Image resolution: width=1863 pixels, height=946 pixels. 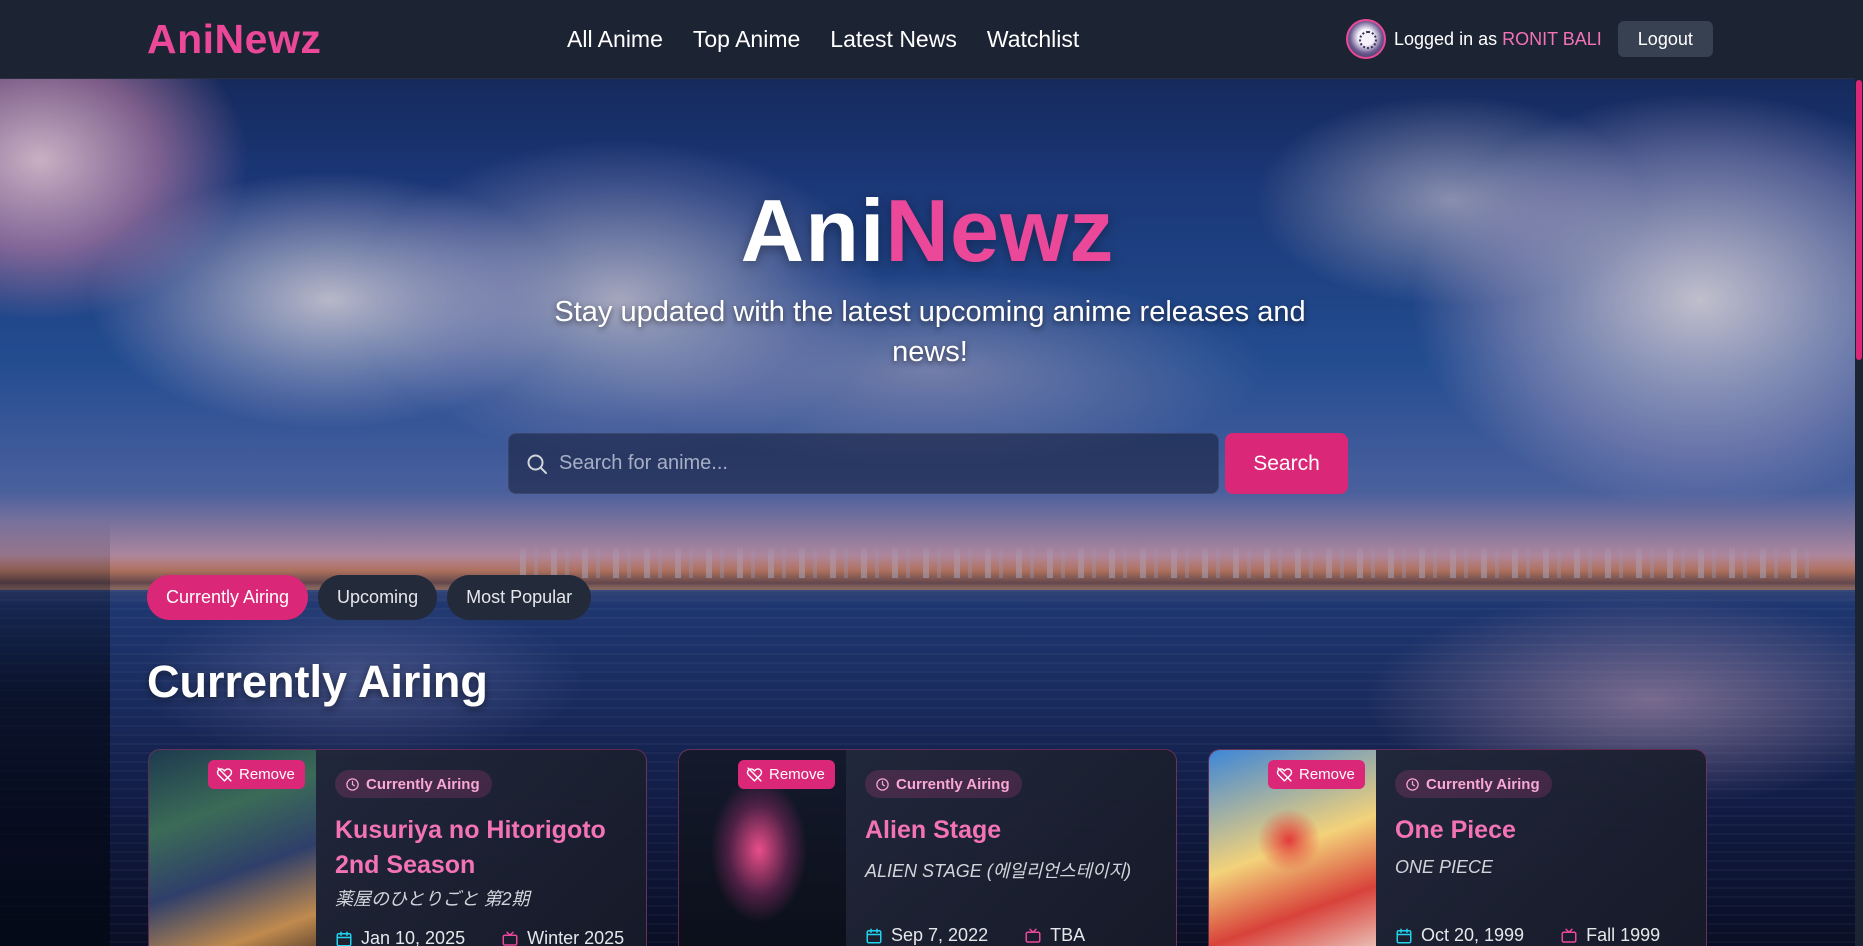 I want to click on nav-link-latest-news: Latest News, so click(x=893, y=39).